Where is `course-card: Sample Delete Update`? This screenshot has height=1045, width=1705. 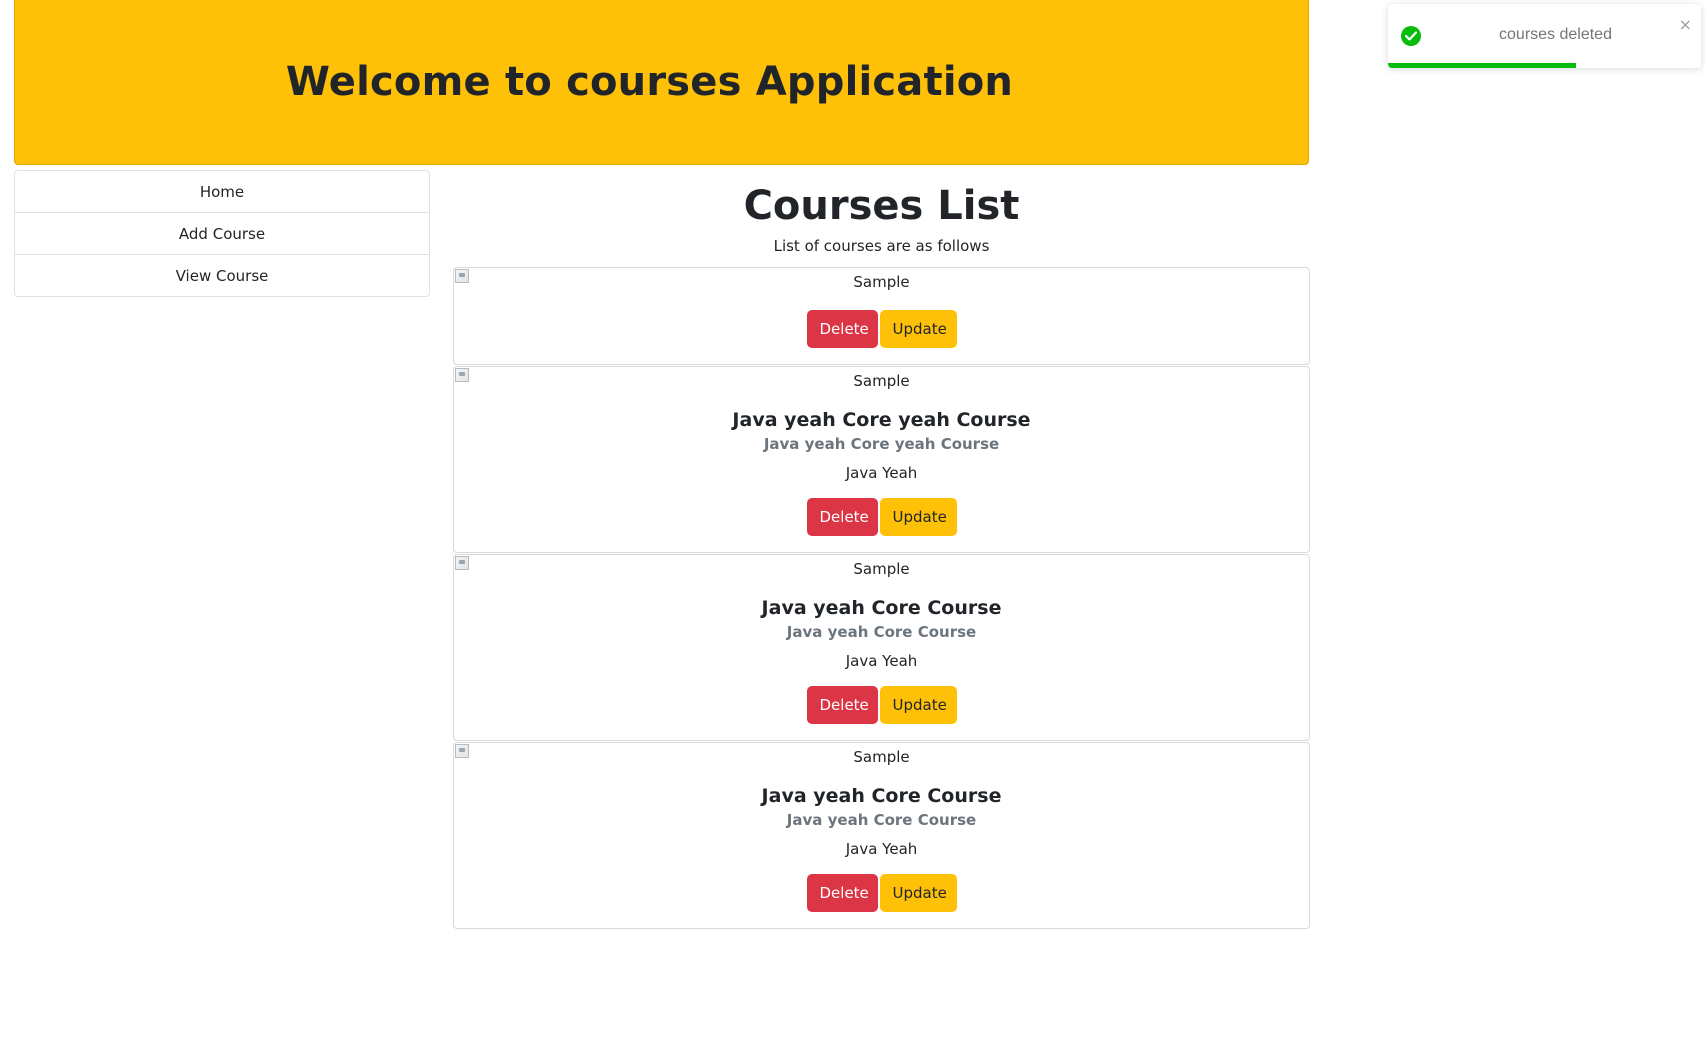 course-card: Sample Delete Update is located at coordinates (881, 316).